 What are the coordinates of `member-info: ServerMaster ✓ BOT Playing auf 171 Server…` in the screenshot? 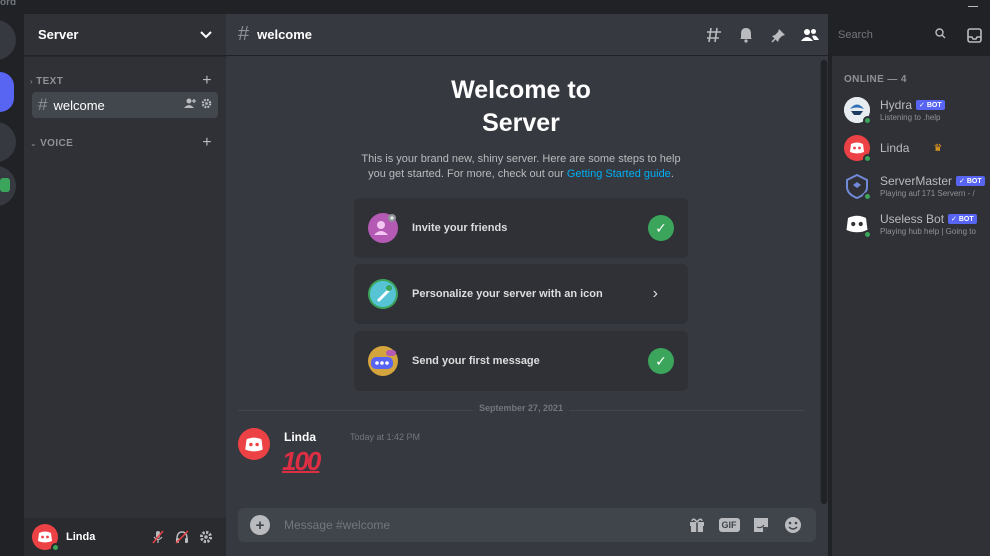 It's located at (932, 186).